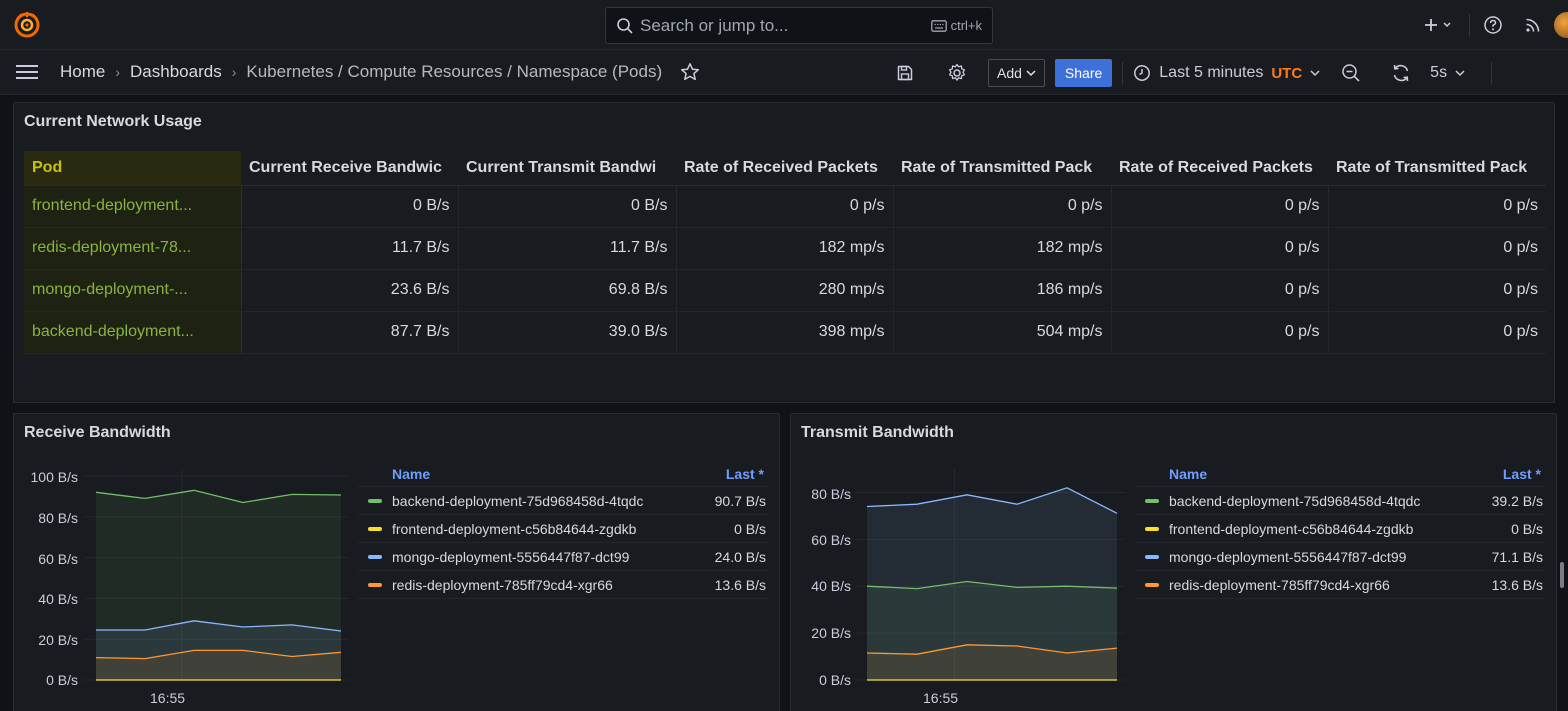 The image size is (1568, 711). What do you see at coordinates (349, 168) in the screenshot?
I see `column-header: Current Receive Bandwic` at bounding box center [349, 168].